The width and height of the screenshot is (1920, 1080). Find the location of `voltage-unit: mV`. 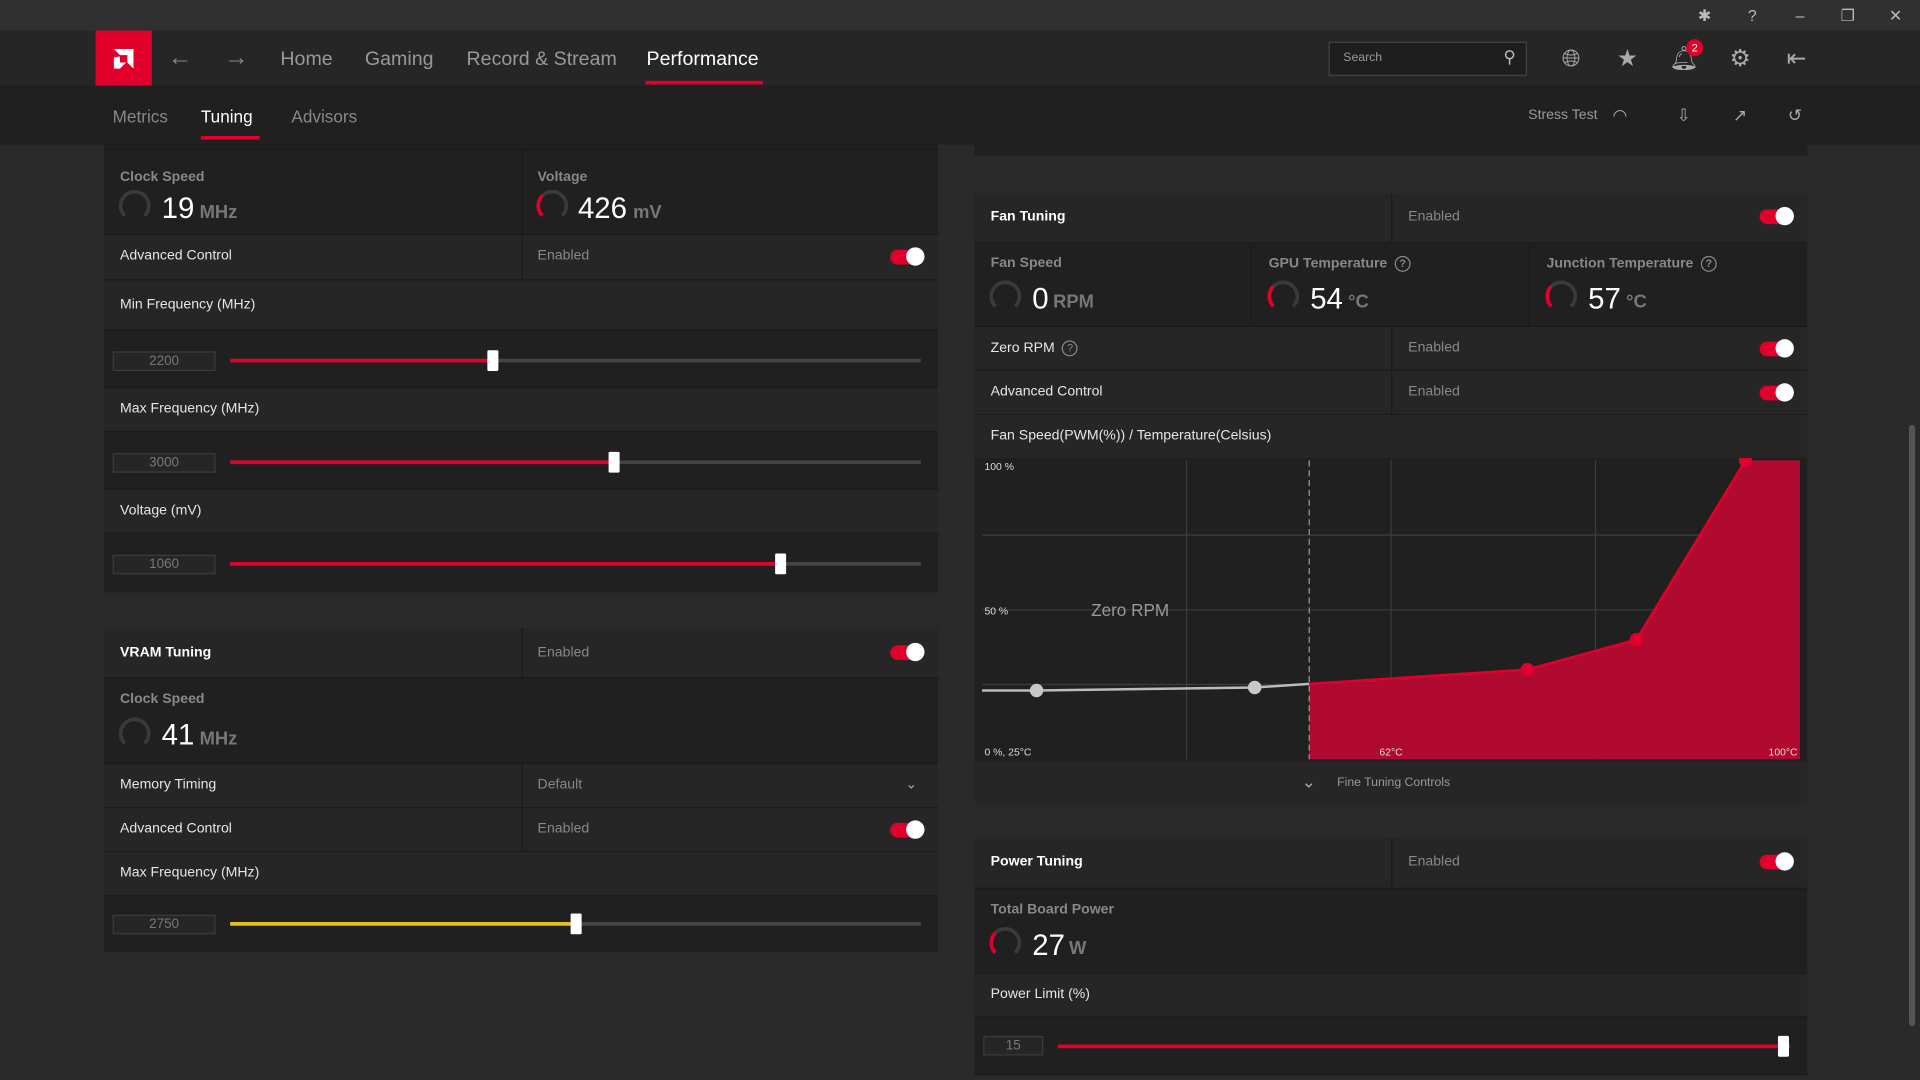

voltage-unit: mV is located at coordinates (647, 212).